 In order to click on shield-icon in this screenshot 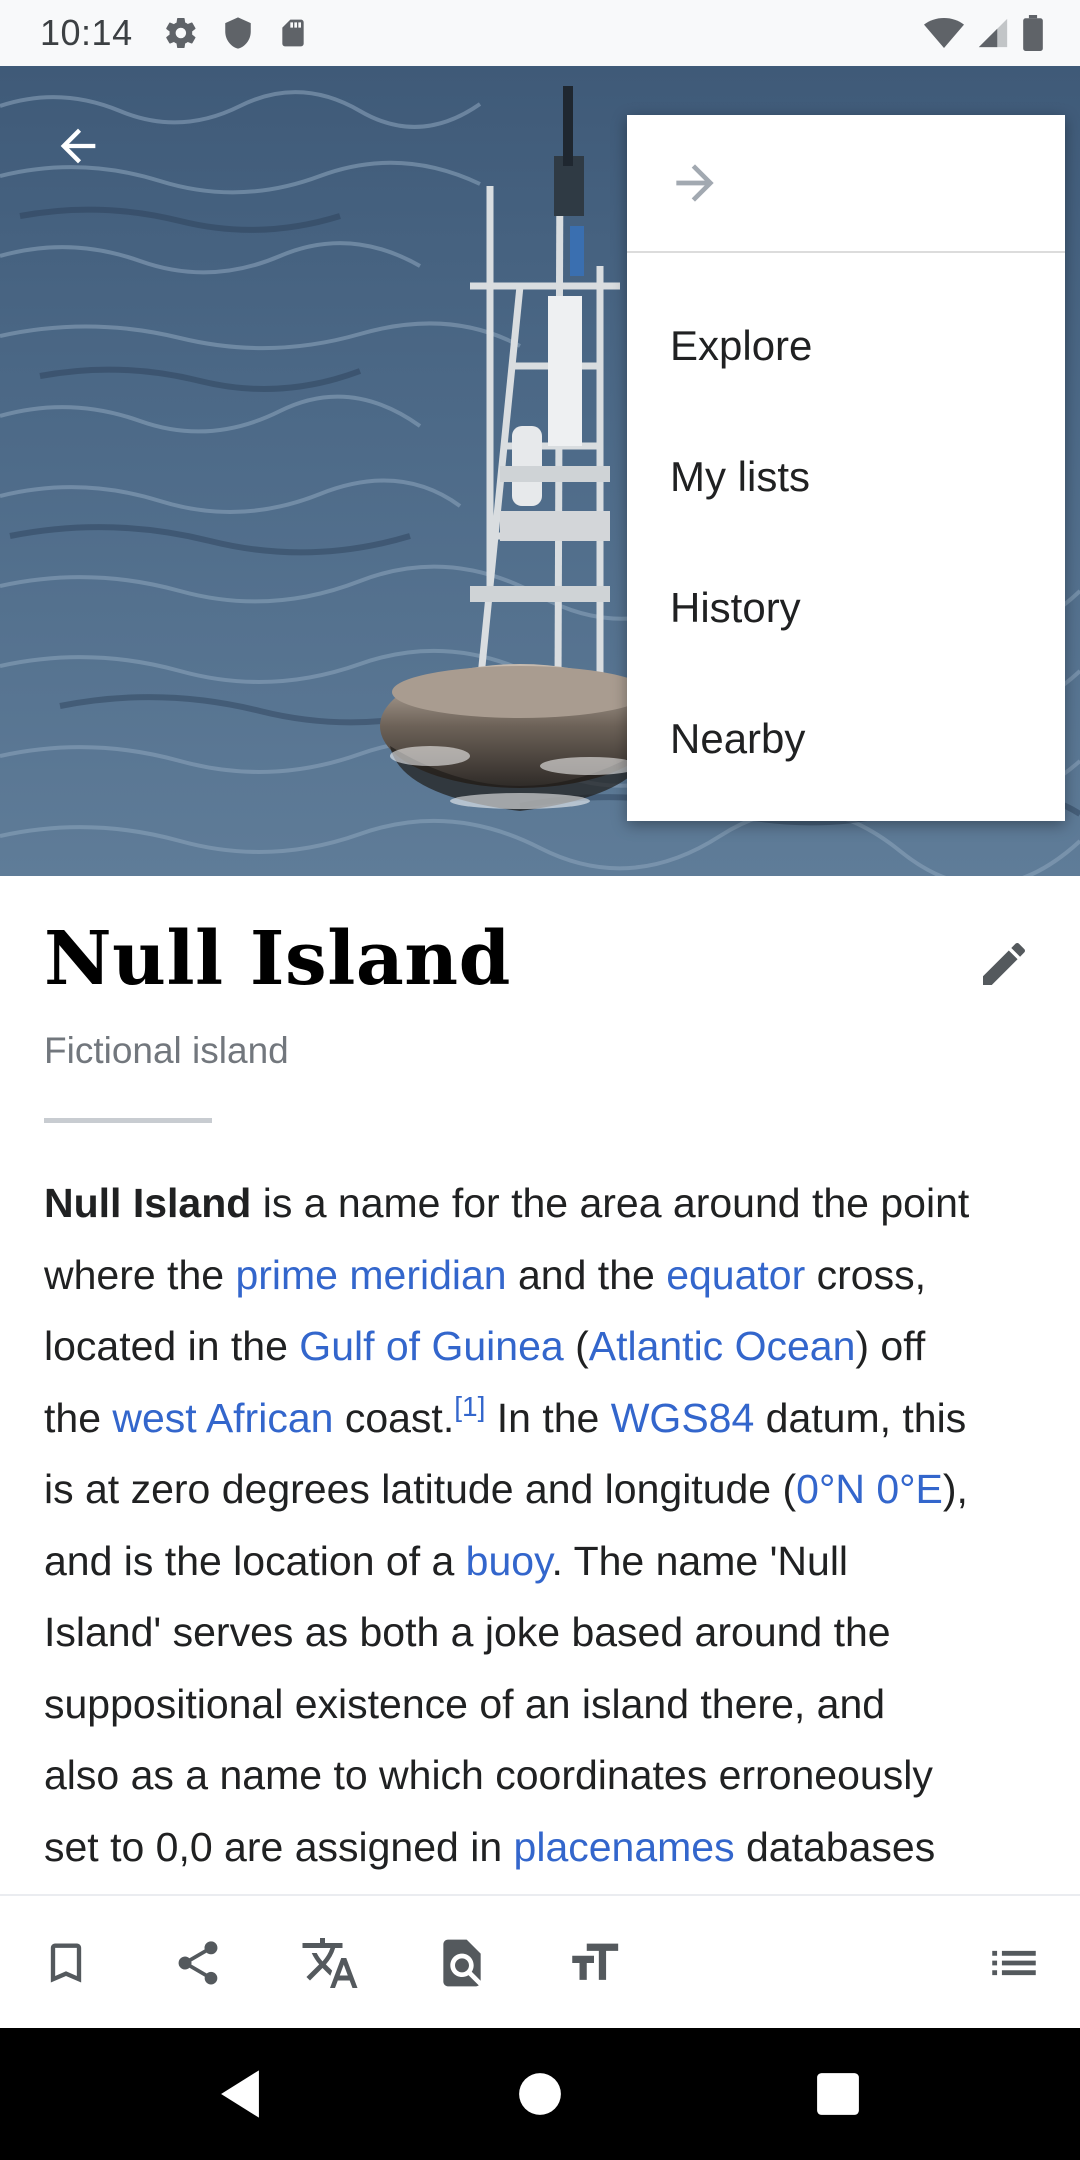, I will do `click(238, 33)`.